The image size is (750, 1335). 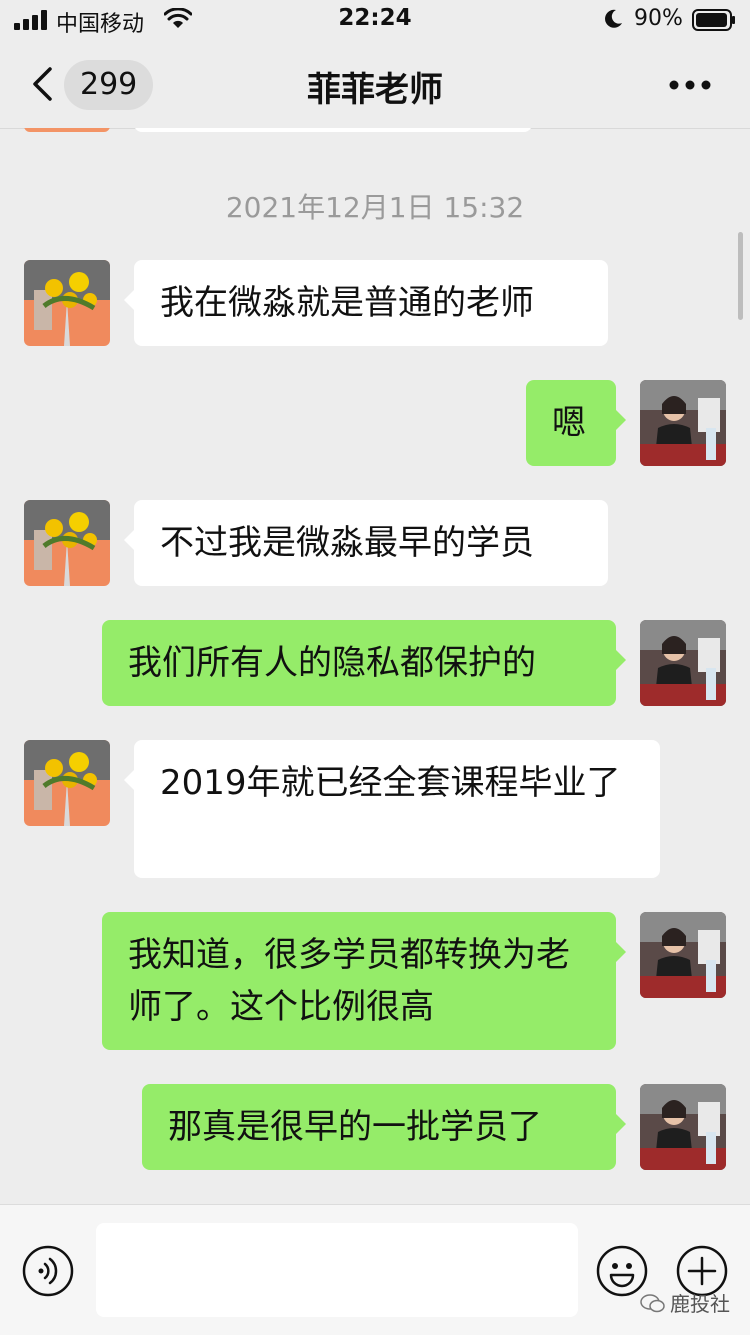 I want to click on watermark: 鹿投社, so click(x=685, y=1302).